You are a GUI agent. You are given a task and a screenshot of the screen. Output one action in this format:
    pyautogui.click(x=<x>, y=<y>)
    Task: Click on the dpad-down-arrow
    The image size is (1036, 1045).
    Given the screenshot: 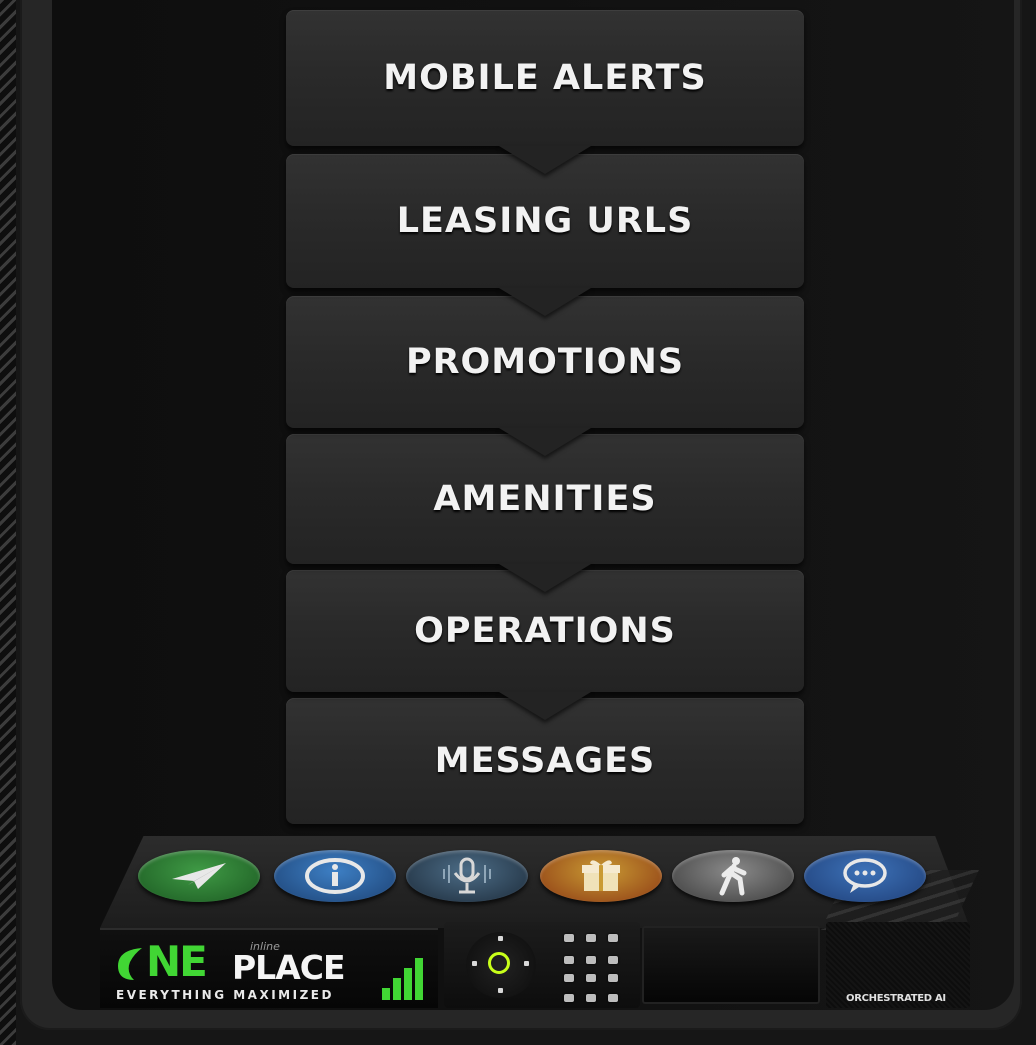 What is the action you would take?
    pyautogui.click(x=500, y=990)
    